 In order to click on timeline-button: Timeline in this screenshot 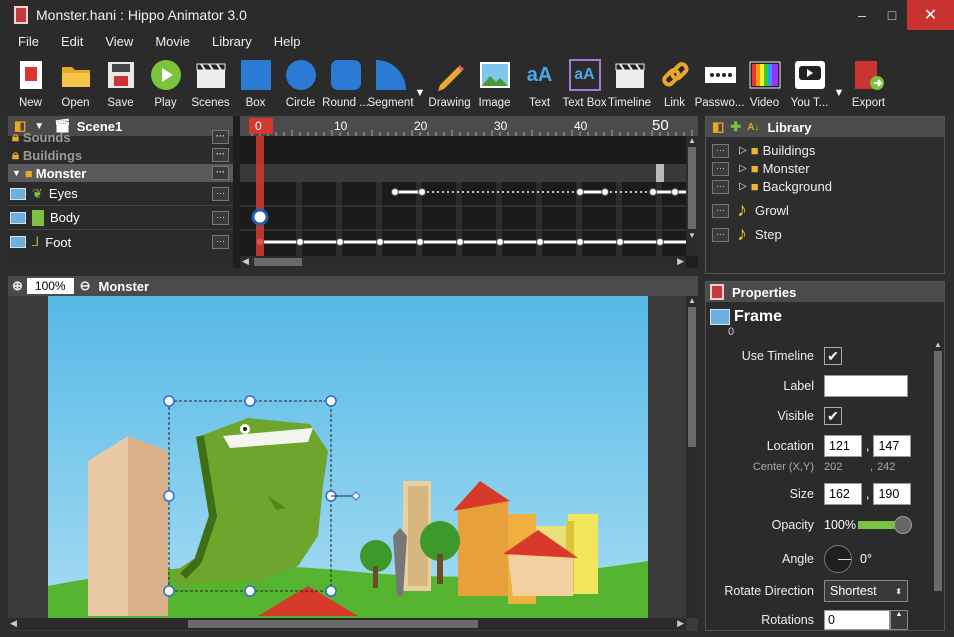, I will do `click(629, 83)`.